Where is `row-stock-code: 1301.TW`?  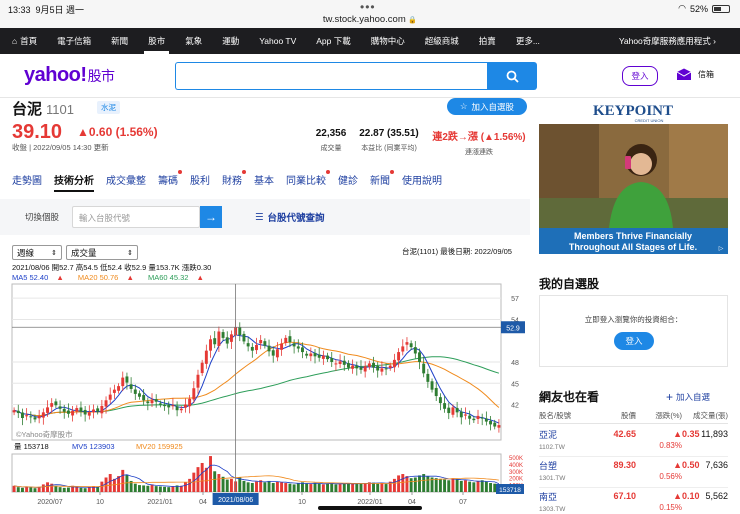 row-stock-code: 1301.TW is located at coordinates (552, 478).